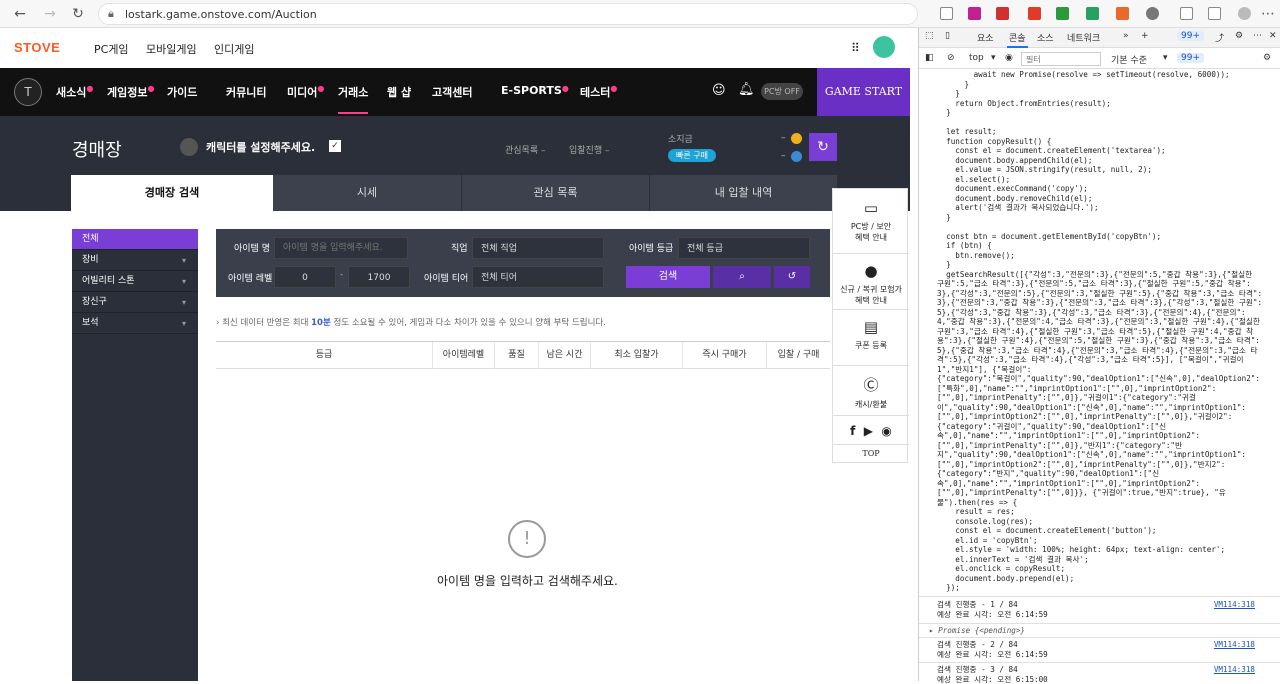 The height and width of the screenshot is (684, 1280). Describe the element at coordinates (985, 37) in the screenshot. I see `tab-elements: 요소` at that location.